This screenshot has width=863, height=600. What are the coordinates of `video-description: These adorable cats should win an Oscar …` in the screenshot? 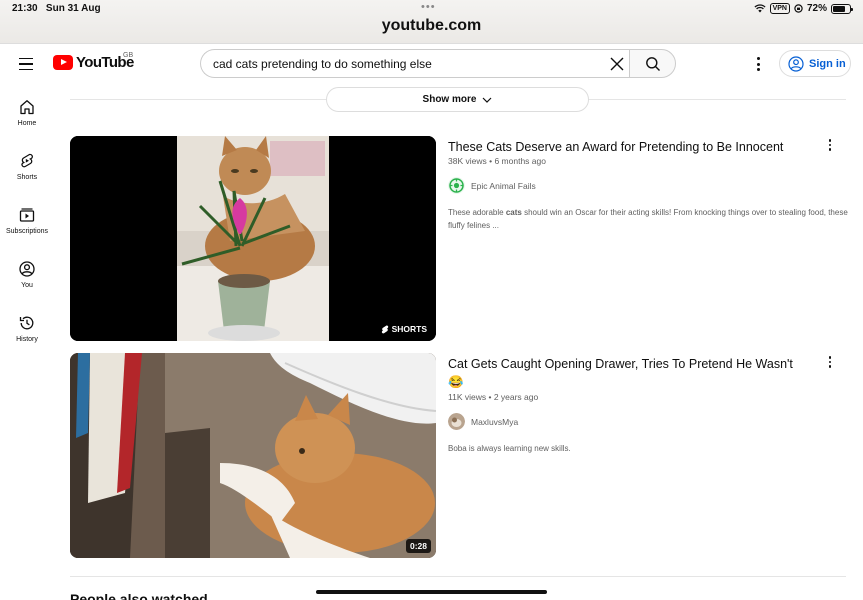 It's located at (648, 219).